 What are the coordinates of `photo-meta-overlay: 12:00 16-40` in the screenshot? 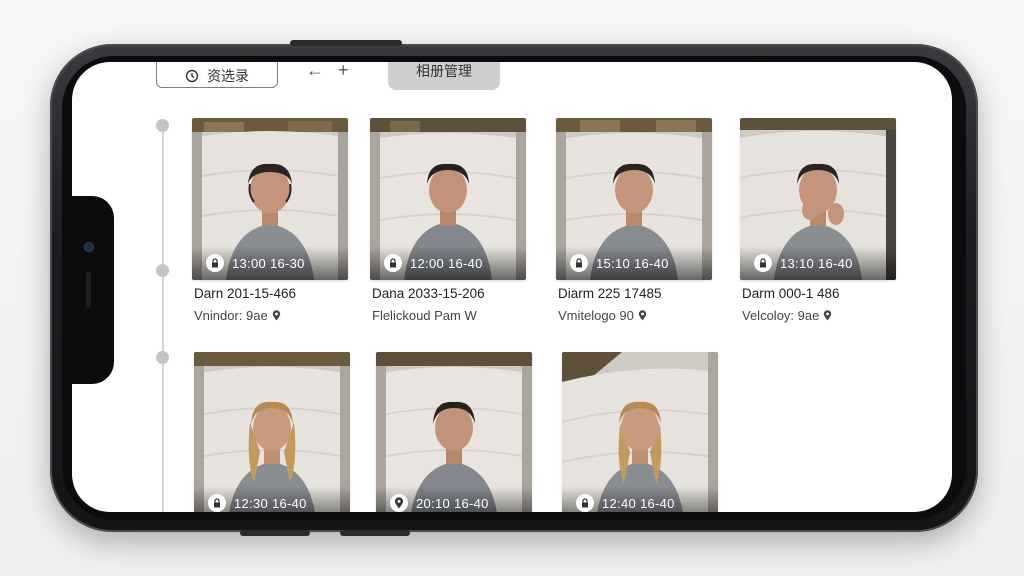 It's located at (448, 263).